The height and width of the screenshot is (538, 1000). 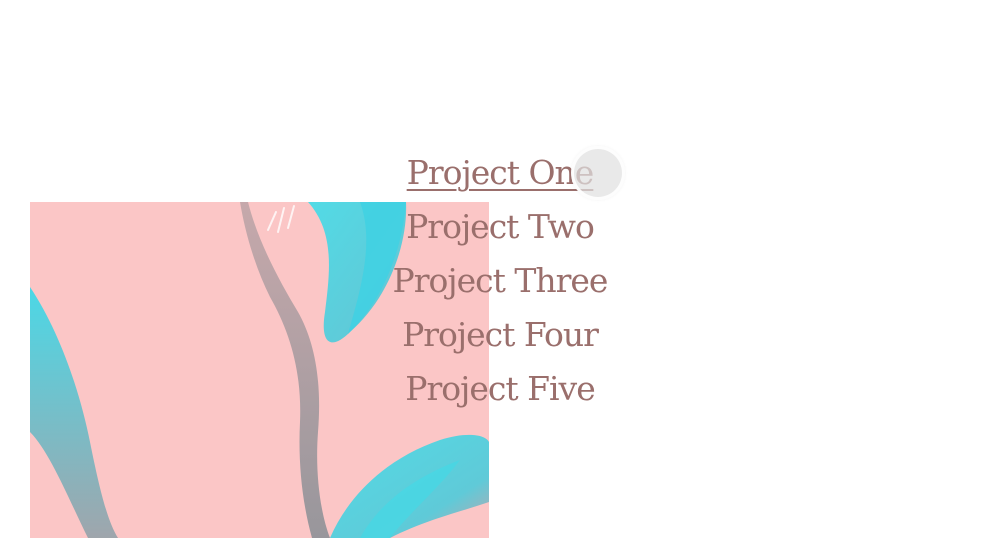 I want to click on project-five-link: Project Five, so click(x=500, y=388).